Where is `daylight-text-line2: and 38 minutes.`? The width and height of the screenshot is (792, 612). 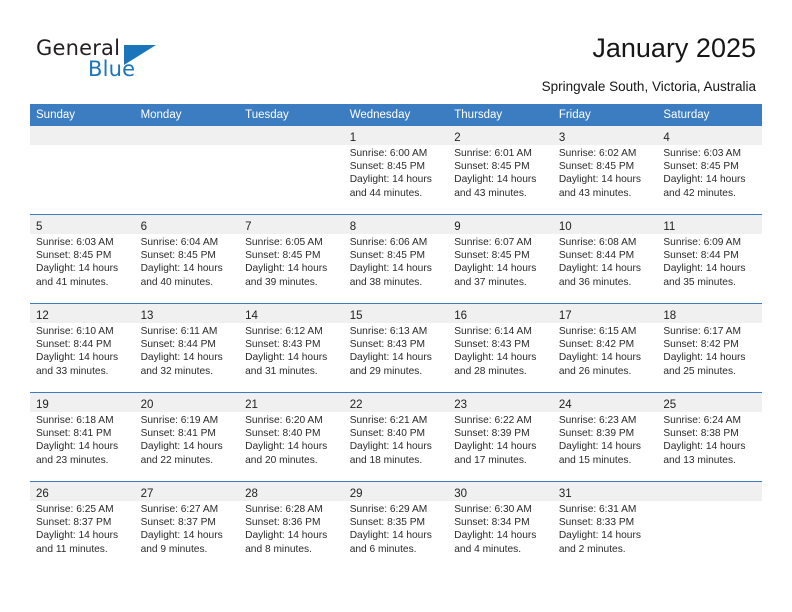 daylight-text-line2: and 38 minutes. is located at coordinates (386, 282).